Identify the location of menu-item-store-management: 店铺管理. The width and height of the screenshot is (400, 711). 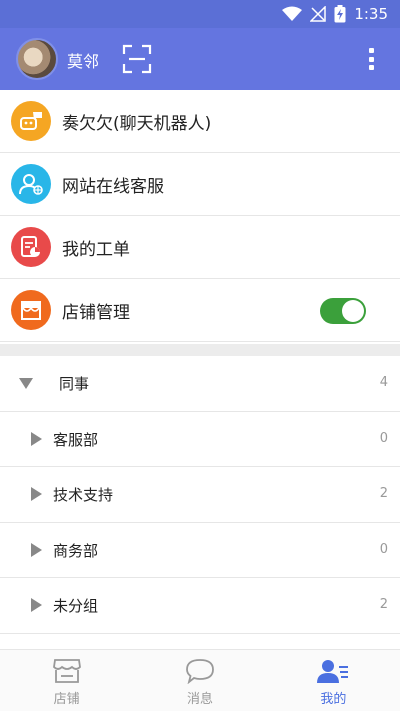
(200, 310).